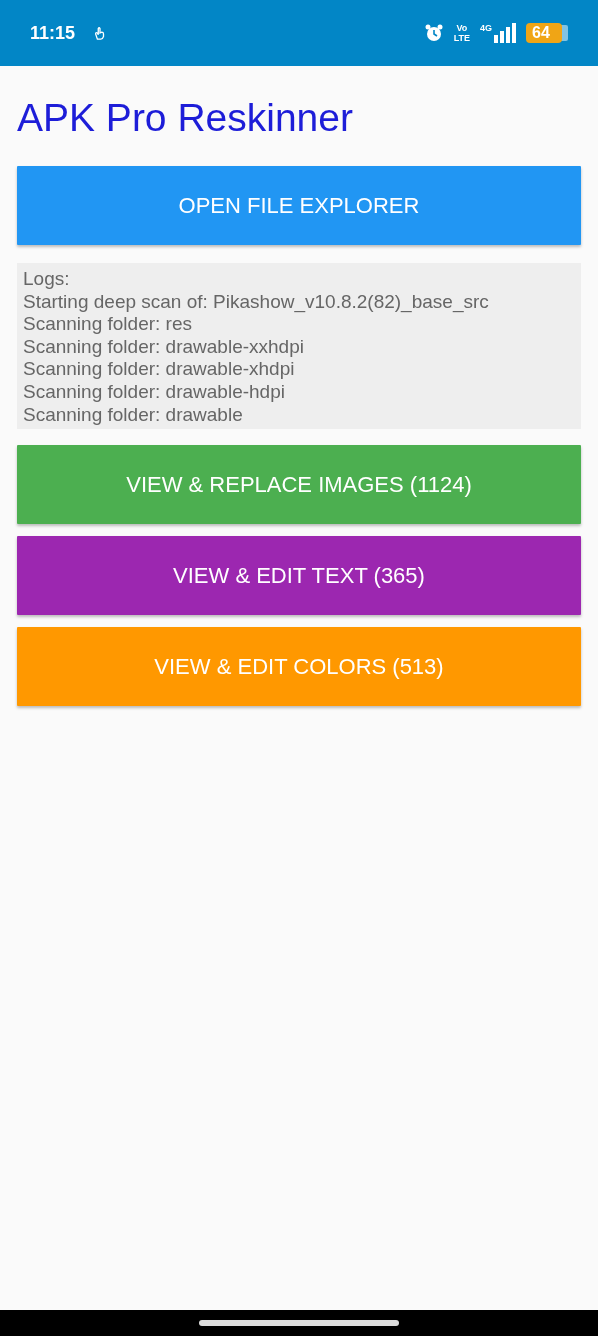 The width and height of the screenshot is (598, 1336). What do you see at coordinates (486, 28) in the screenshot?
I see `network-type: 4G` at bounding box center [486, 28].